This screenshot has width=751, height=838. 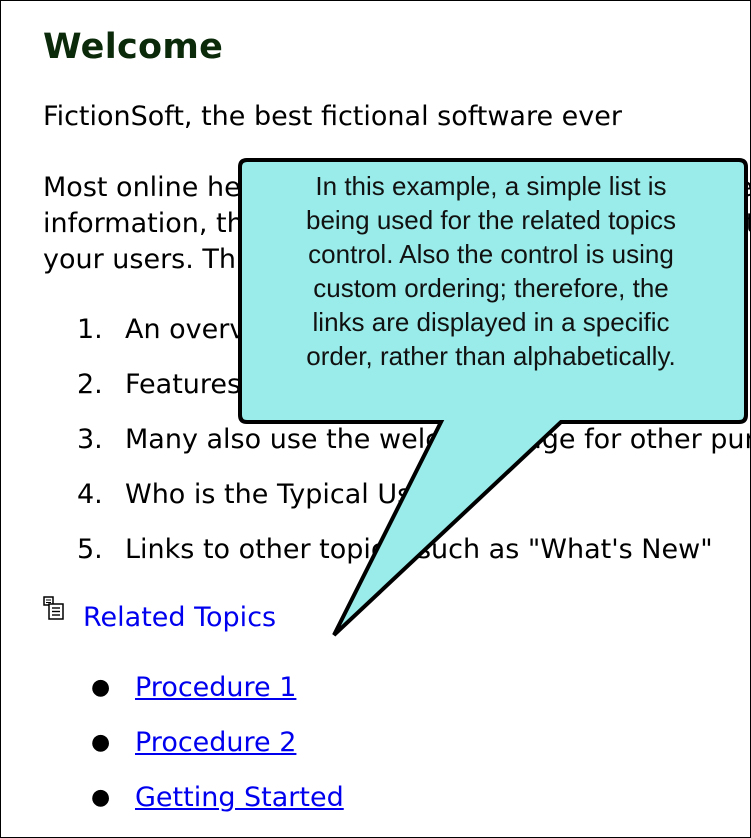 What do you see at coordinates (491, 186) in the screenshot?
I see `callout-line: In this example, a simple list is` at bounding box center [491, 186].